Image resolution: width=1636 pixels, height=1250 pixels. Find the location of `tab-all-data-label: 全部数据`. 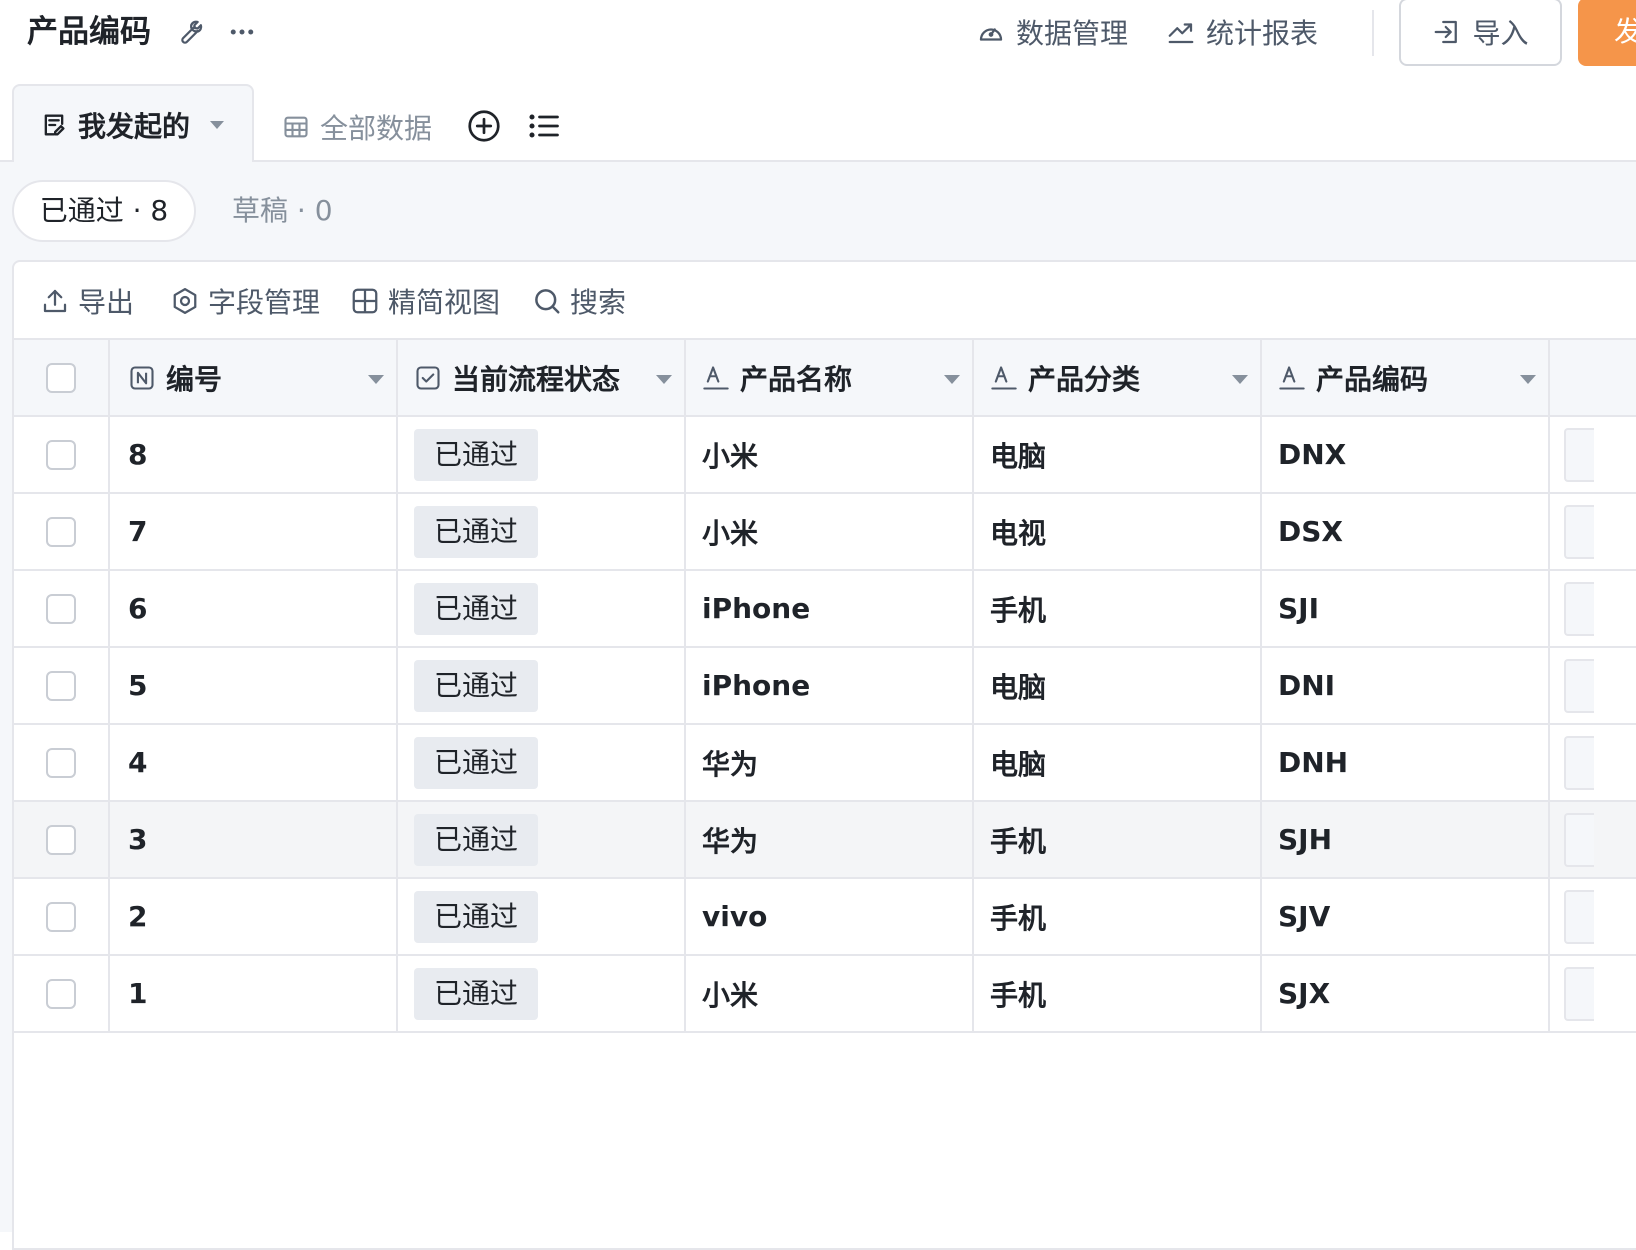

tab-all-data-label: 全部数据 is located at coordinates (376, 128).